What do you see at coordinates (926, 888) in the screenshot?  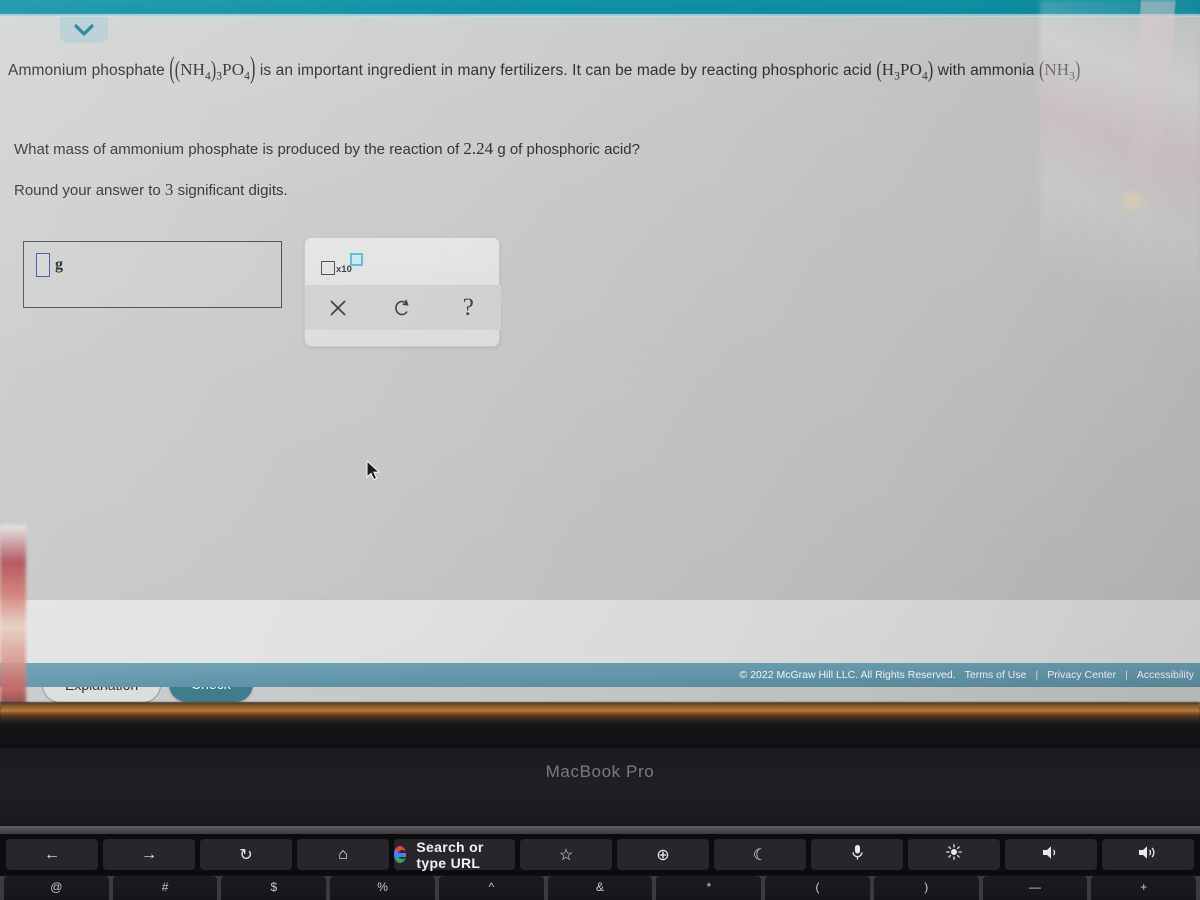 I see `key-close-paren: )` at bounding box center [926, 888].